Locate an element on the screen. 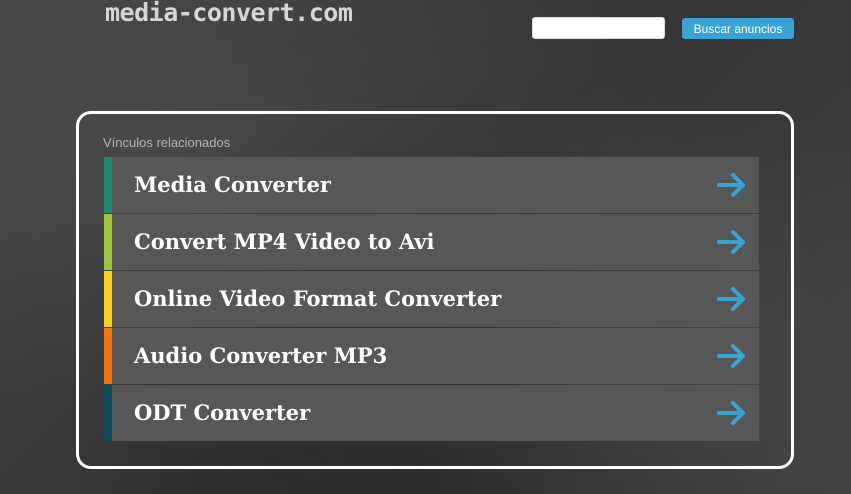 This screenshot has width=851, height=494. related-link-label: Audio Converter MP3 is located at coordinates (261, 355).